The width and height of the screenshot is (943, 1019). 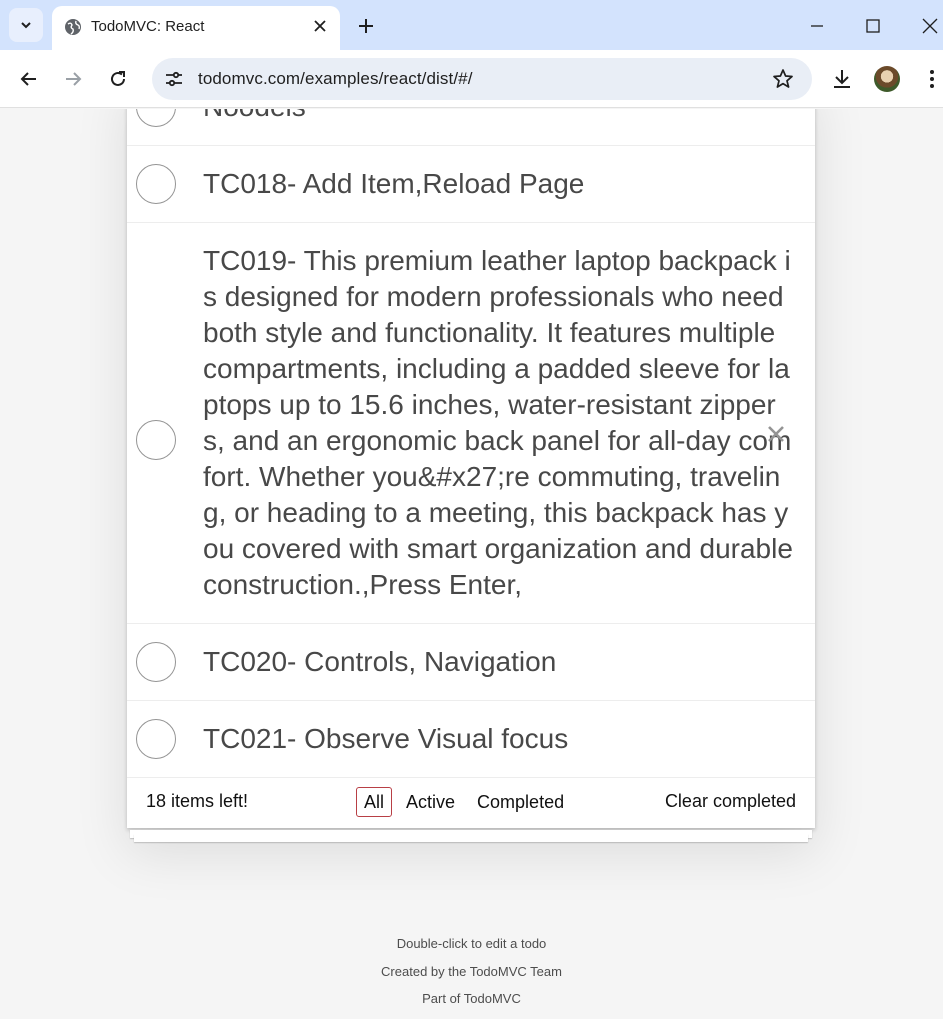 I want to click on filter-tabs: All Active Completed, so click(x=464, y=802).